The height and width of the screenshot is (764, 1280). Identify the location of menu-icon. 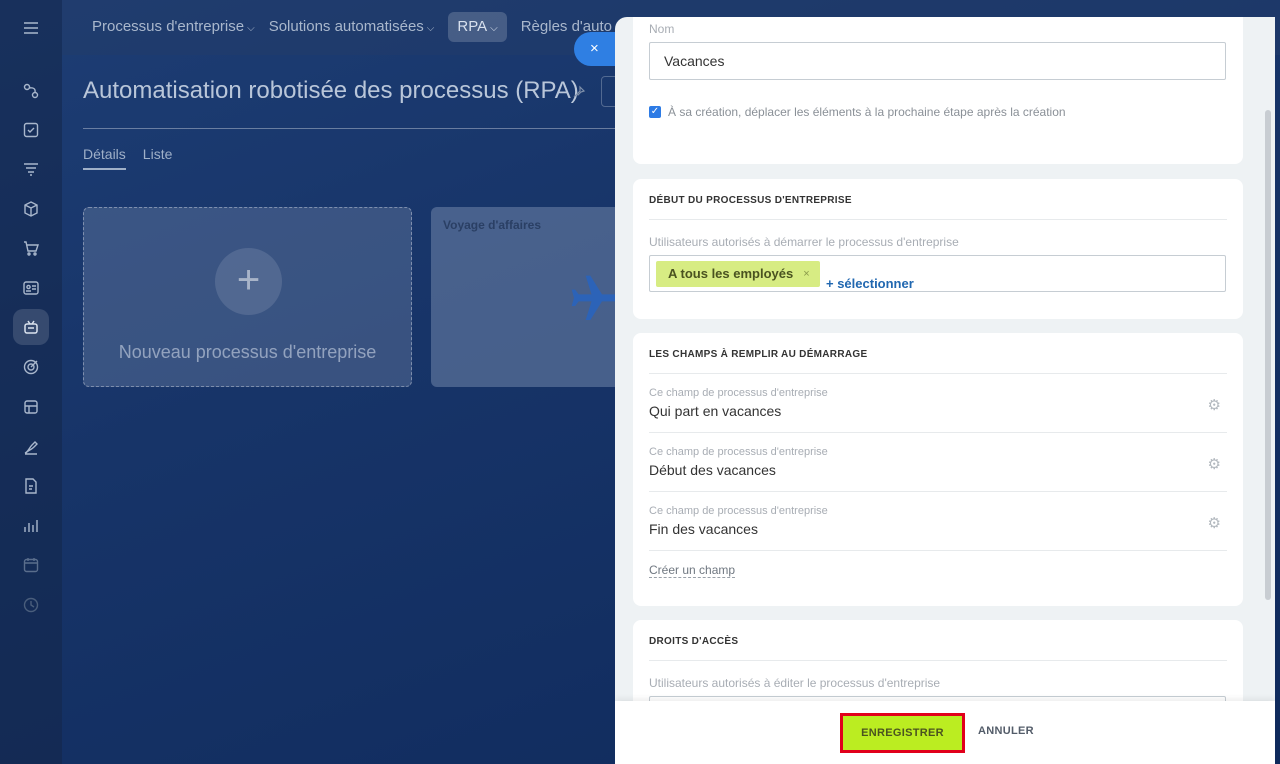
(31, 28).